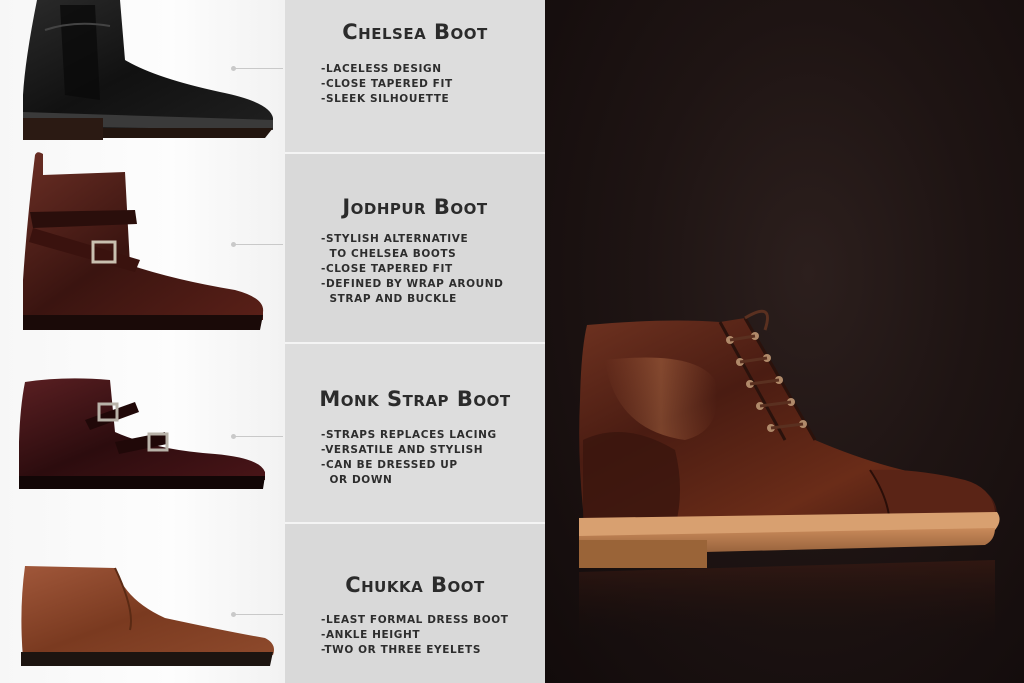  I want to click on feature-item: to Chelsea boots, so click(389, 254).